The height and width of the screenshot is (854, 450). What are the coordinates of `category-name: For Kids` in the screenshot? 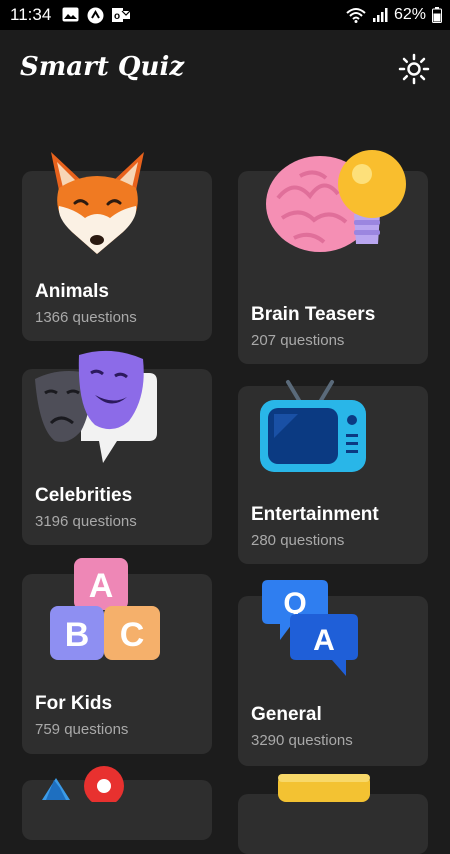 It's located at (74, 703).